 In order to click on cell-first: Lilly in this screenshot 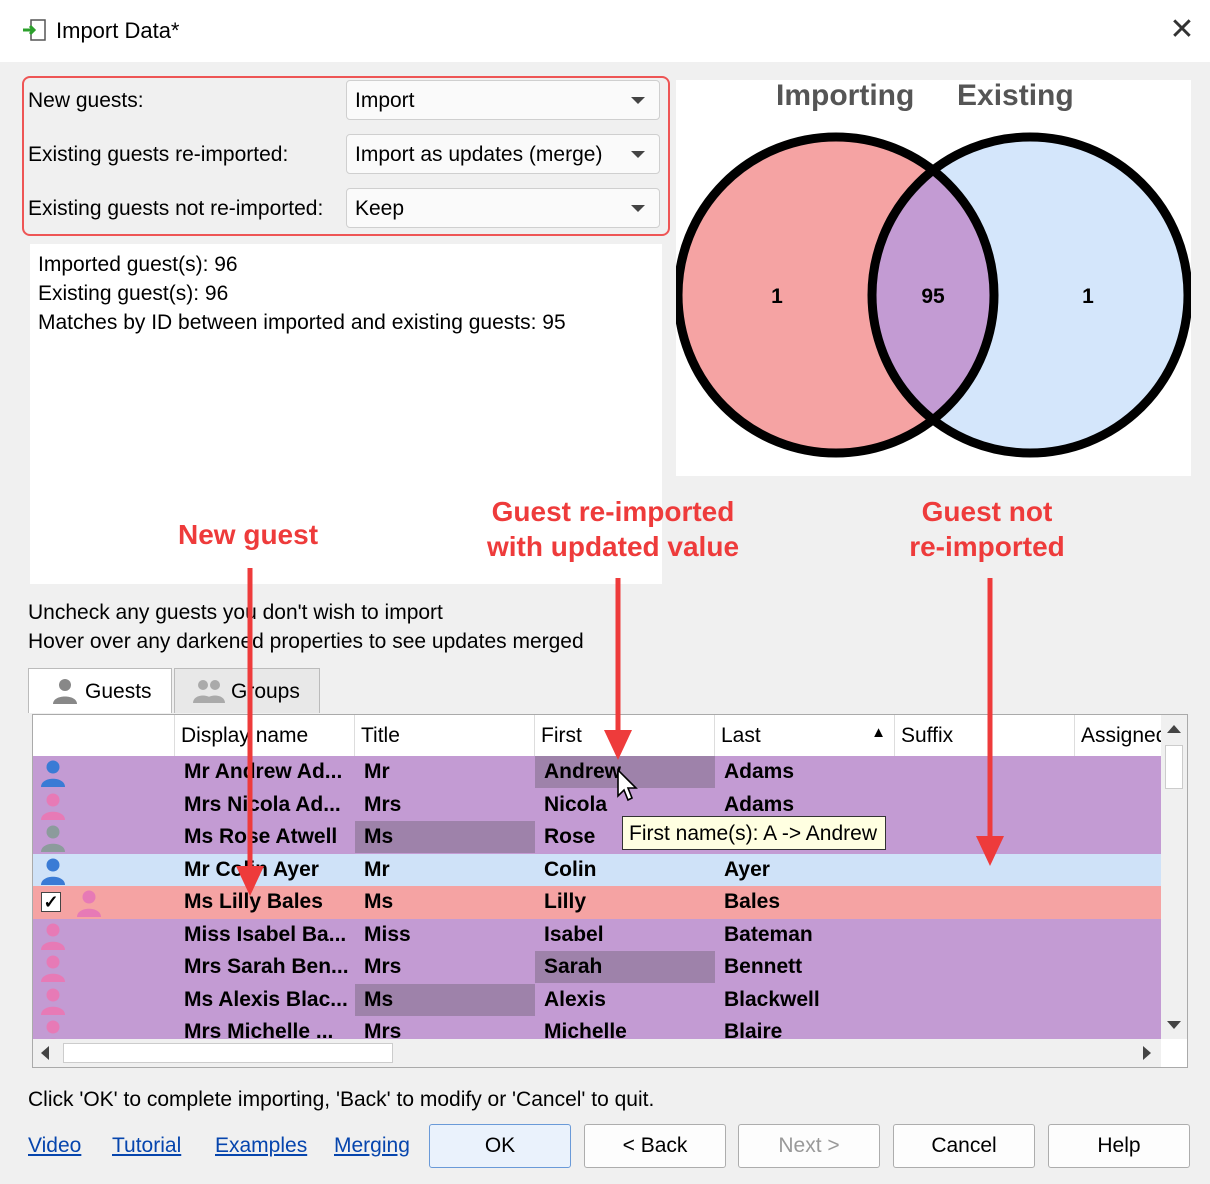, I will do `click(565, 901)`.